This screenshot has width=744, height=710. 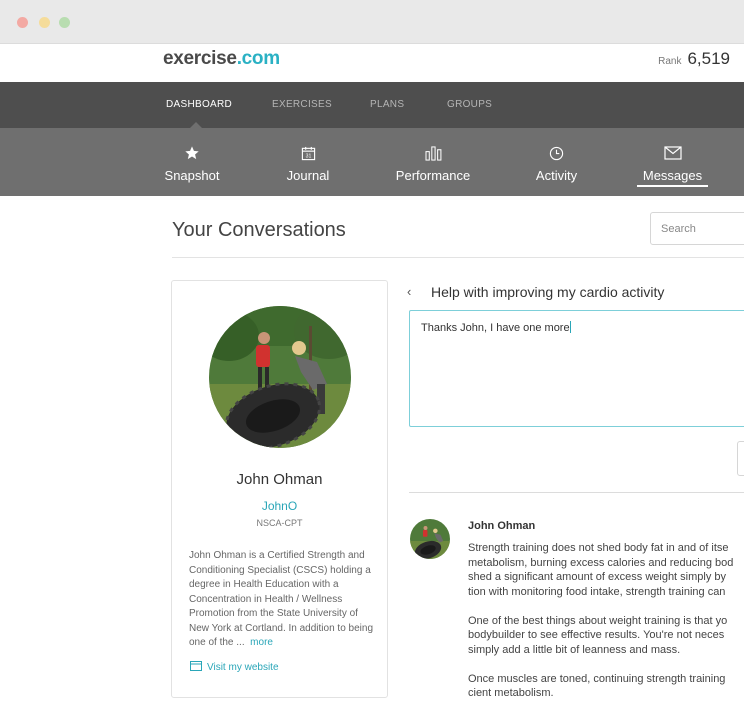 I want to click on message-avatar, so click(x=430, y=539).